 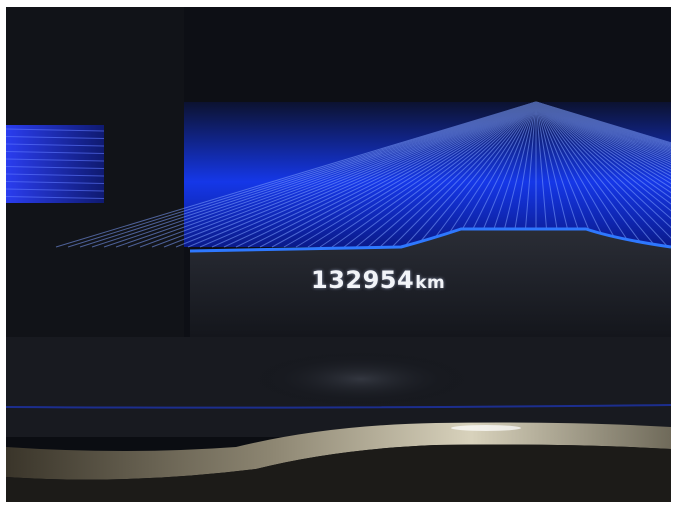 I want to click on reflection, so click(x=361, y=379).